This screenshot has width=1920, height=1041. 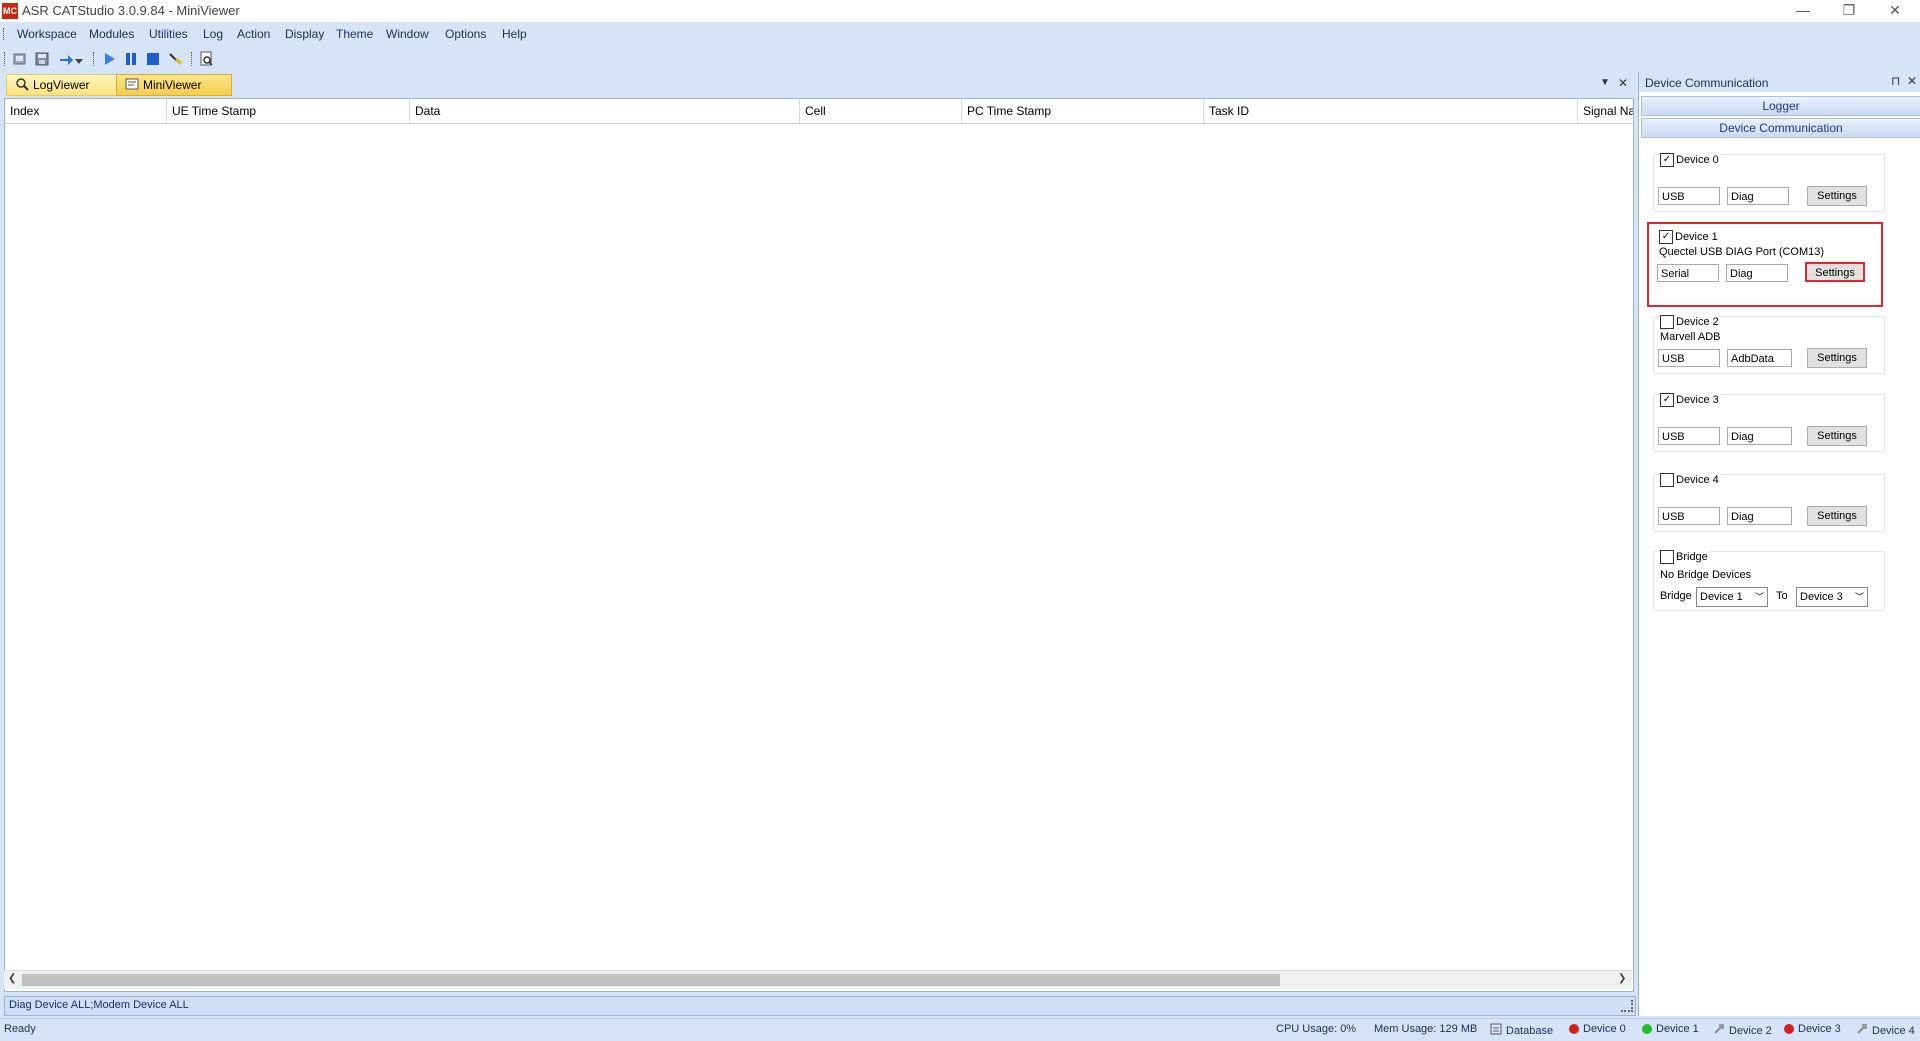 What do you see at coordinates (99, 1005) in the screenshot?
I see `filter-text: Diag Device ALL;Modem Device ALL` at bounding box center [99, 1005].